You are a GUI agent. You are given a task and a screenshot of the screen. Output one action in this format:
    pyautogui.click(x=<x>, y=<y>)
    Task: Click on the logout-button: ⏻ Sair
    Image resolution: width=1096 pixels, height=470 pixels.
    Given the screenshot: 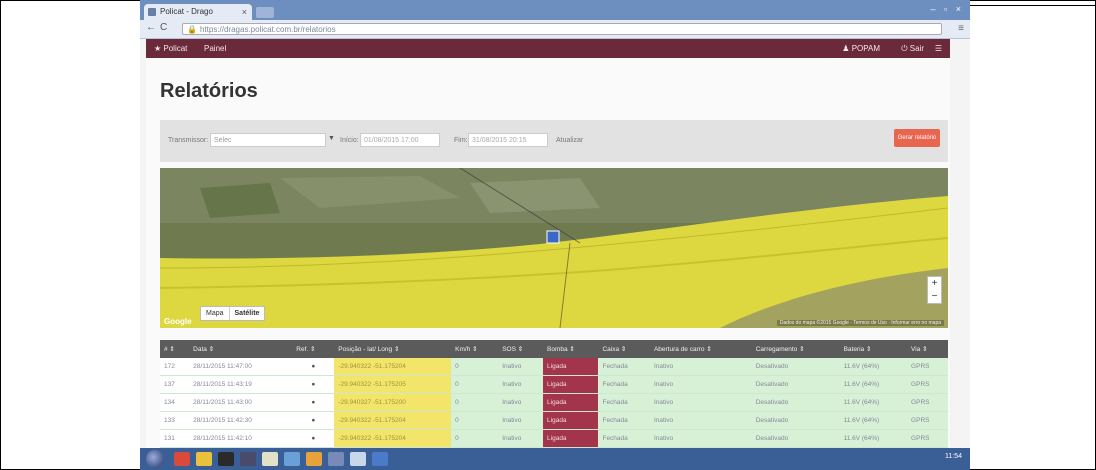 What is the action you would take?
    pyautogui.click(x=912, y=48)
    